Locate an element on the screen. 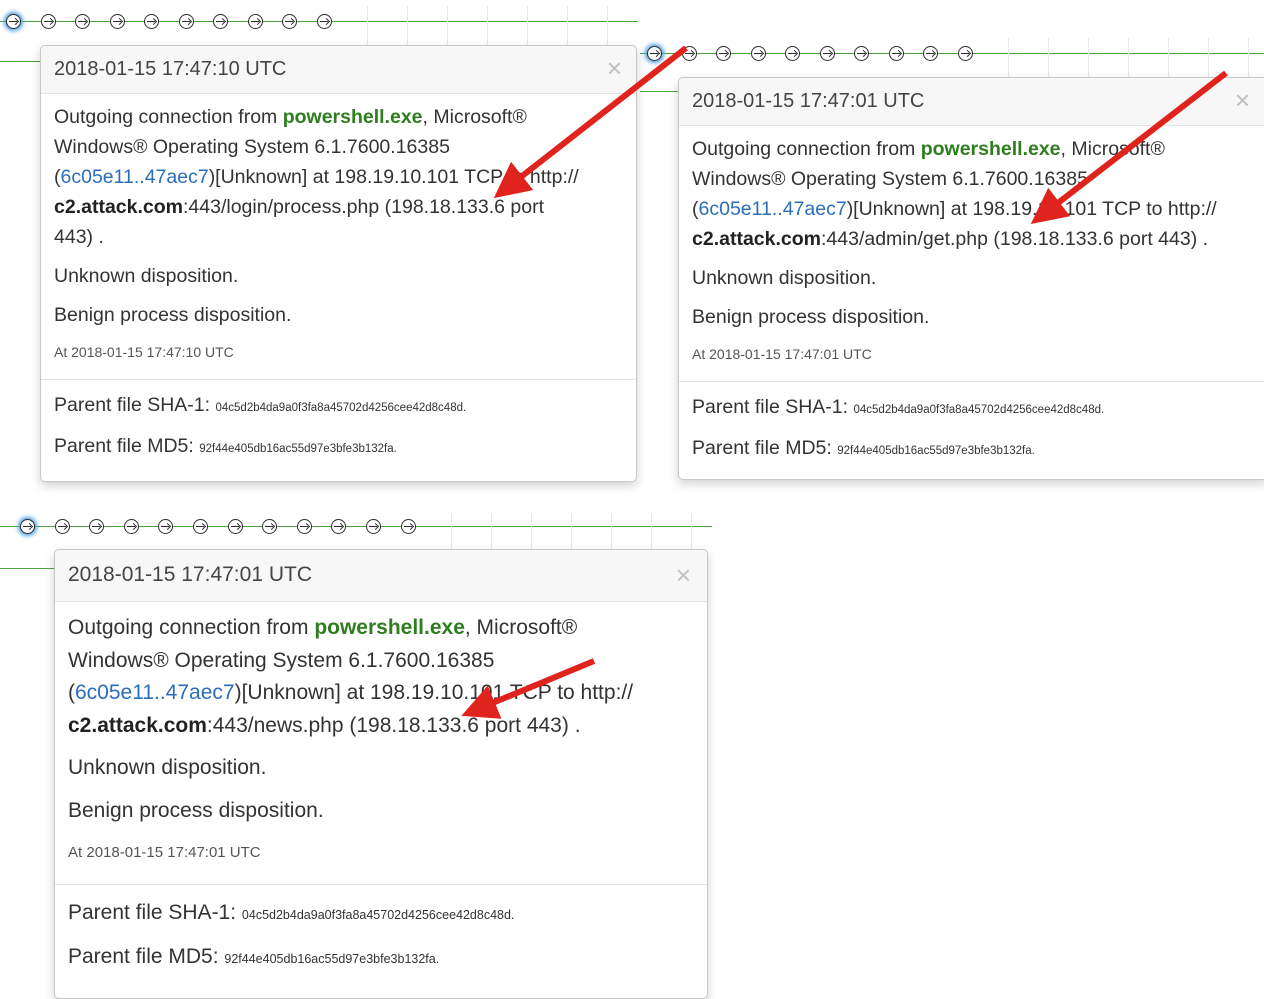 This screenshot has width=1264, height=999. popover-timestamp: 2018-01-15 17:47:10 UTC is located at coordinates (170, 69).